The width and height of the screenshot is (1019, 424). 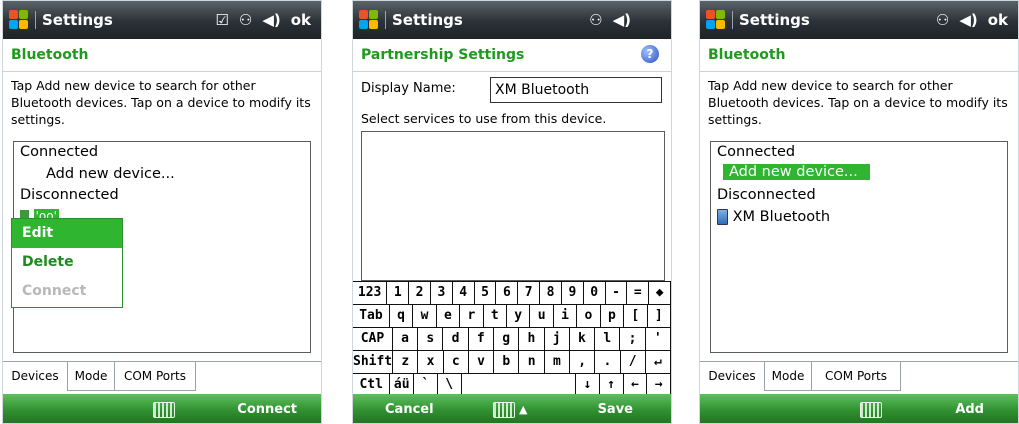 What do you see at coordinates (519, 385) in the screenshot?
I see `key` at bounding box center [519, 385].